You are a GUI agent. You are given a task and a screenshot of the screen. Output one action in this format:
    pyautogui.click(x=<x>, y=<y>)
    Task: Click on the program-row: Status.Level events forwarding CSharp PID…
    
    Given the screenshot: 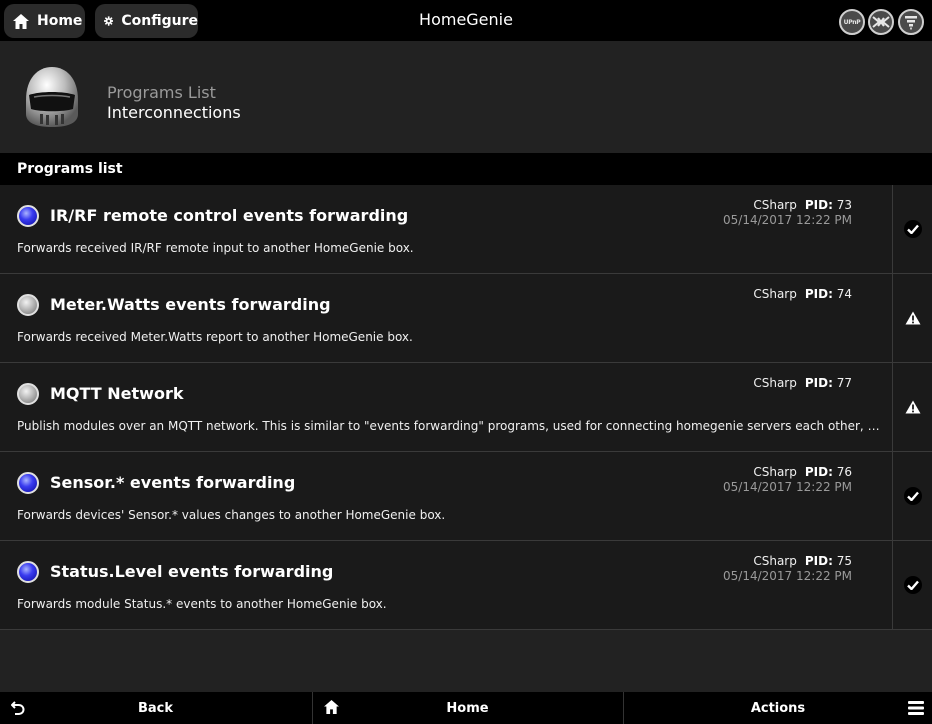 What is the action you would take?
    pyautogui.click(x=466, y=585)
    